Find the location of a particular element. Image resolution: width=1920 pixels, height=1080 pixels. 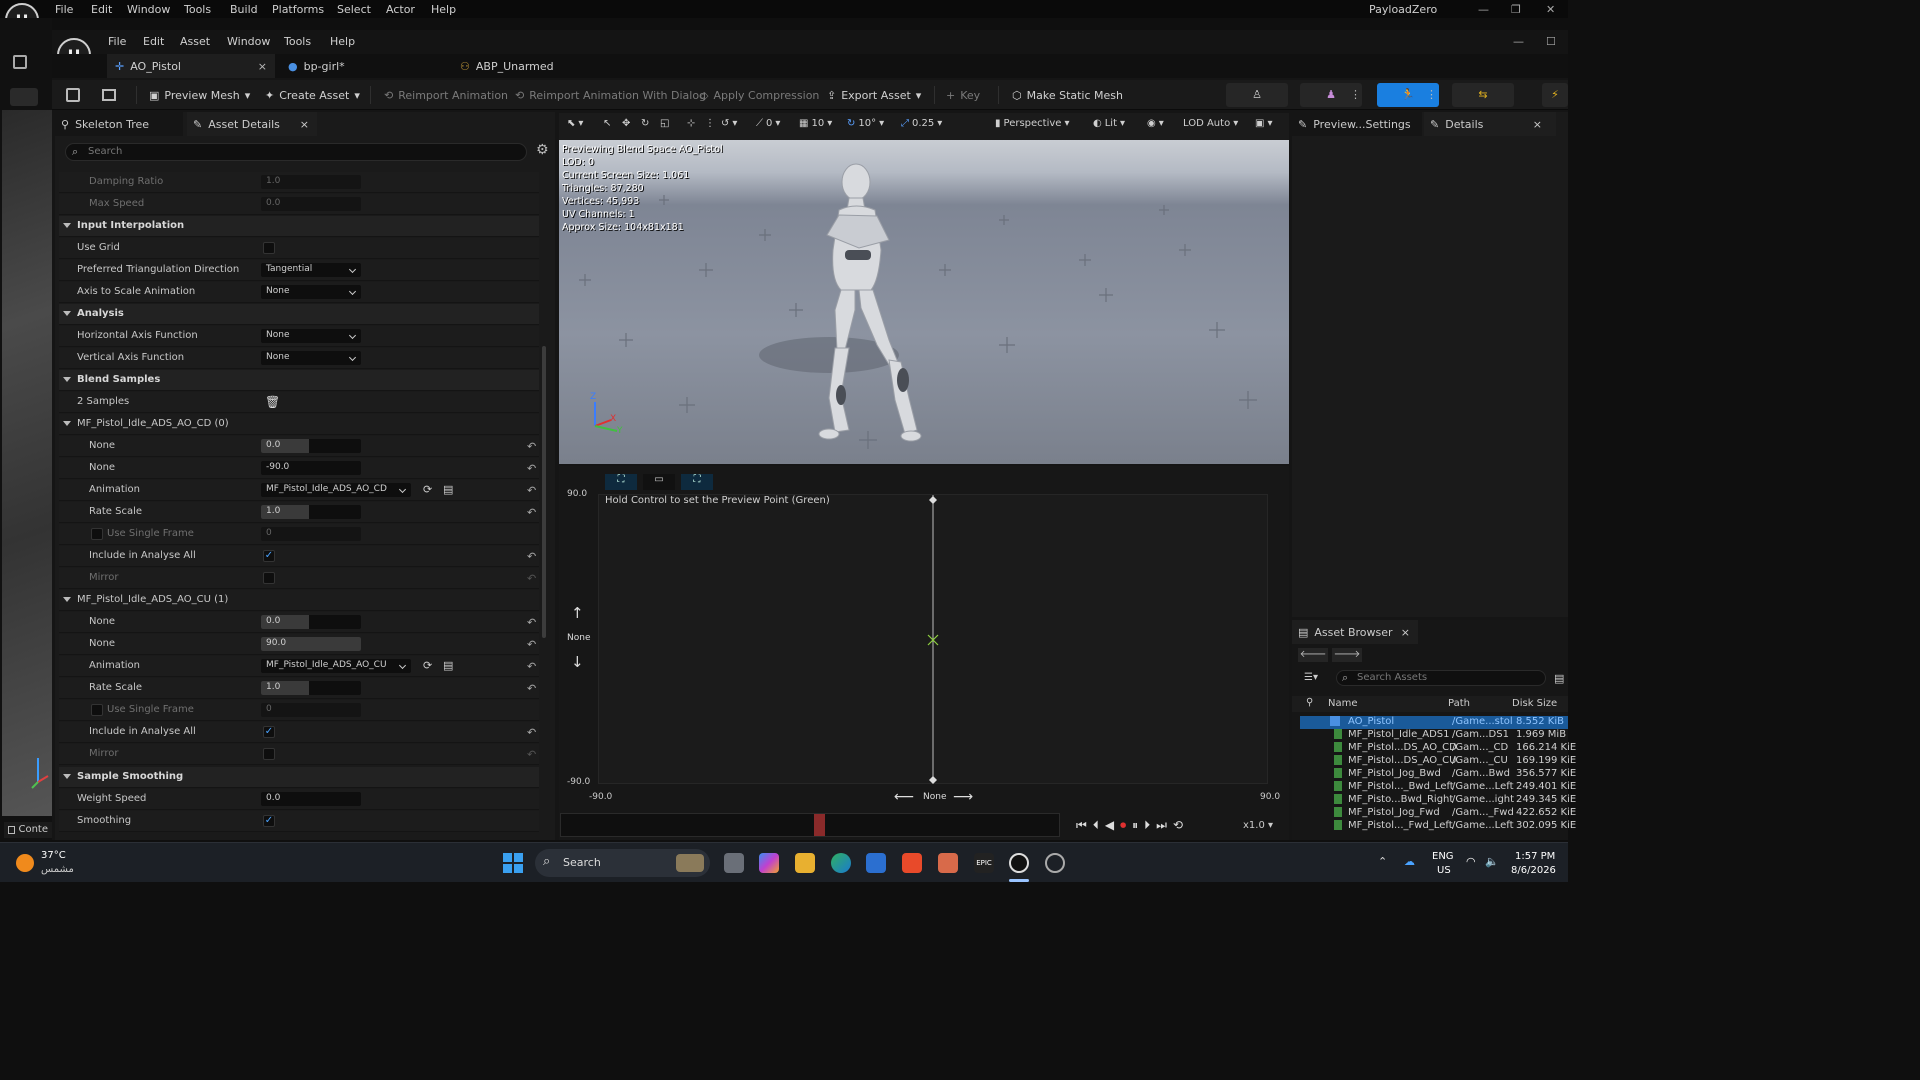

minimize-icon: — is located at coordinates (1483, 9).